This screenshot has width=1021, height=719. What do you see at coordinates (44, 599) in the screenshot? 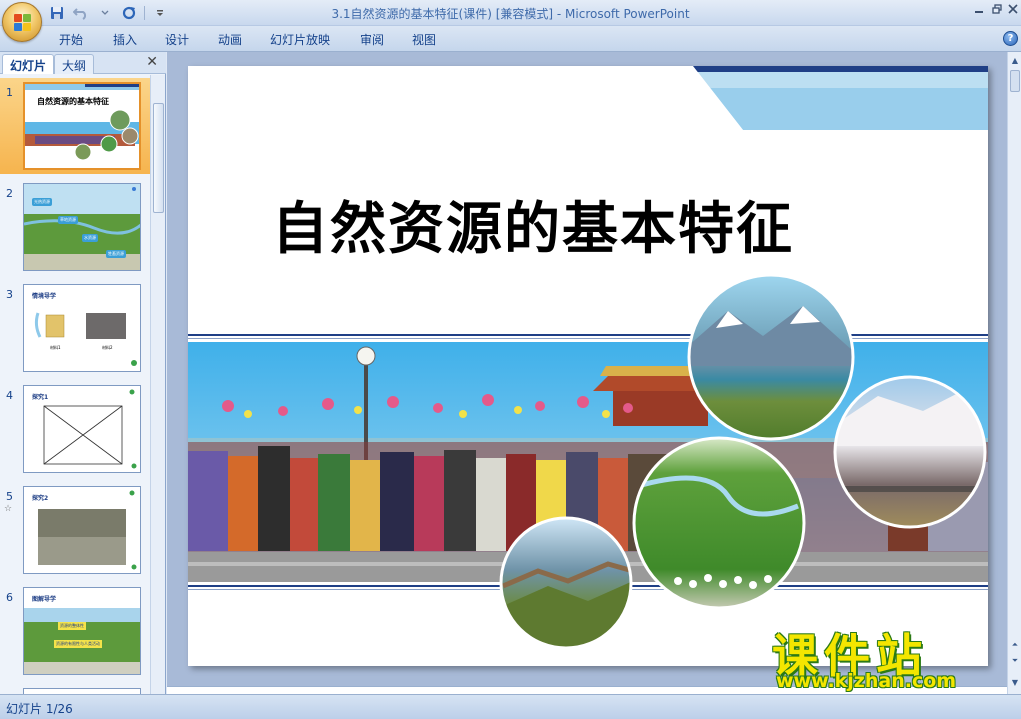
I see `thumbnail-title: 图解导学` at bounding box center [44, 599].